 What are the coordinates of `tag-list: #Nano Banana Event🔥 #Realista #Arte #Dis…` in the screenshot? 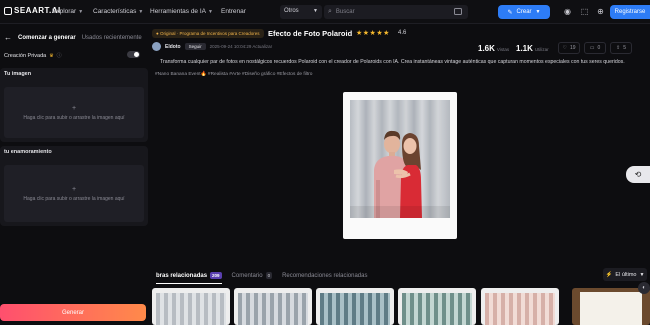 It's located at (233, 74).